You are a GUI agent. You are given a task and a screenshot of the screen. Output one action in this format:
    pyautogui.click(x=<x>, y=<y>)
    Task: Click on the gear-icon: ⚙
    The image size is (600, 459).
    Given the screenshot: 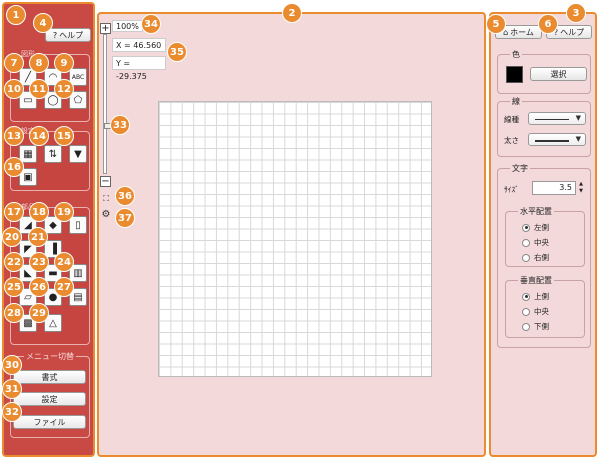 What is the action you would take?
    pyautogui.click(x=106, y=215)
    